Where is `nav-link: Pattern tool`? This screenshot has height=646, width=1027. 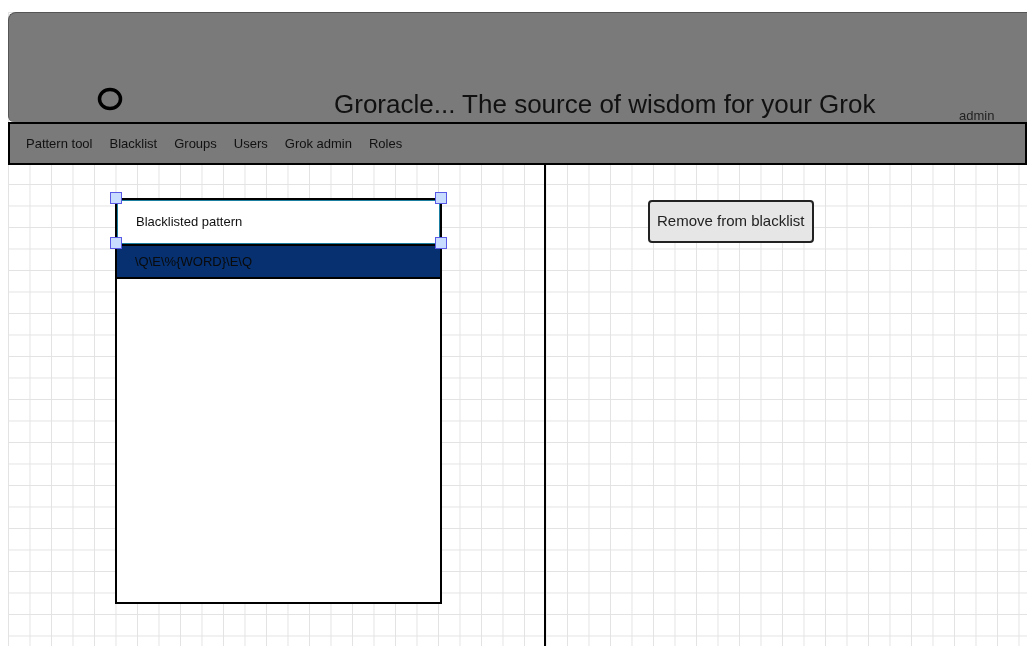
nav-link: Pattern tool is located at coordinates (59, 143).